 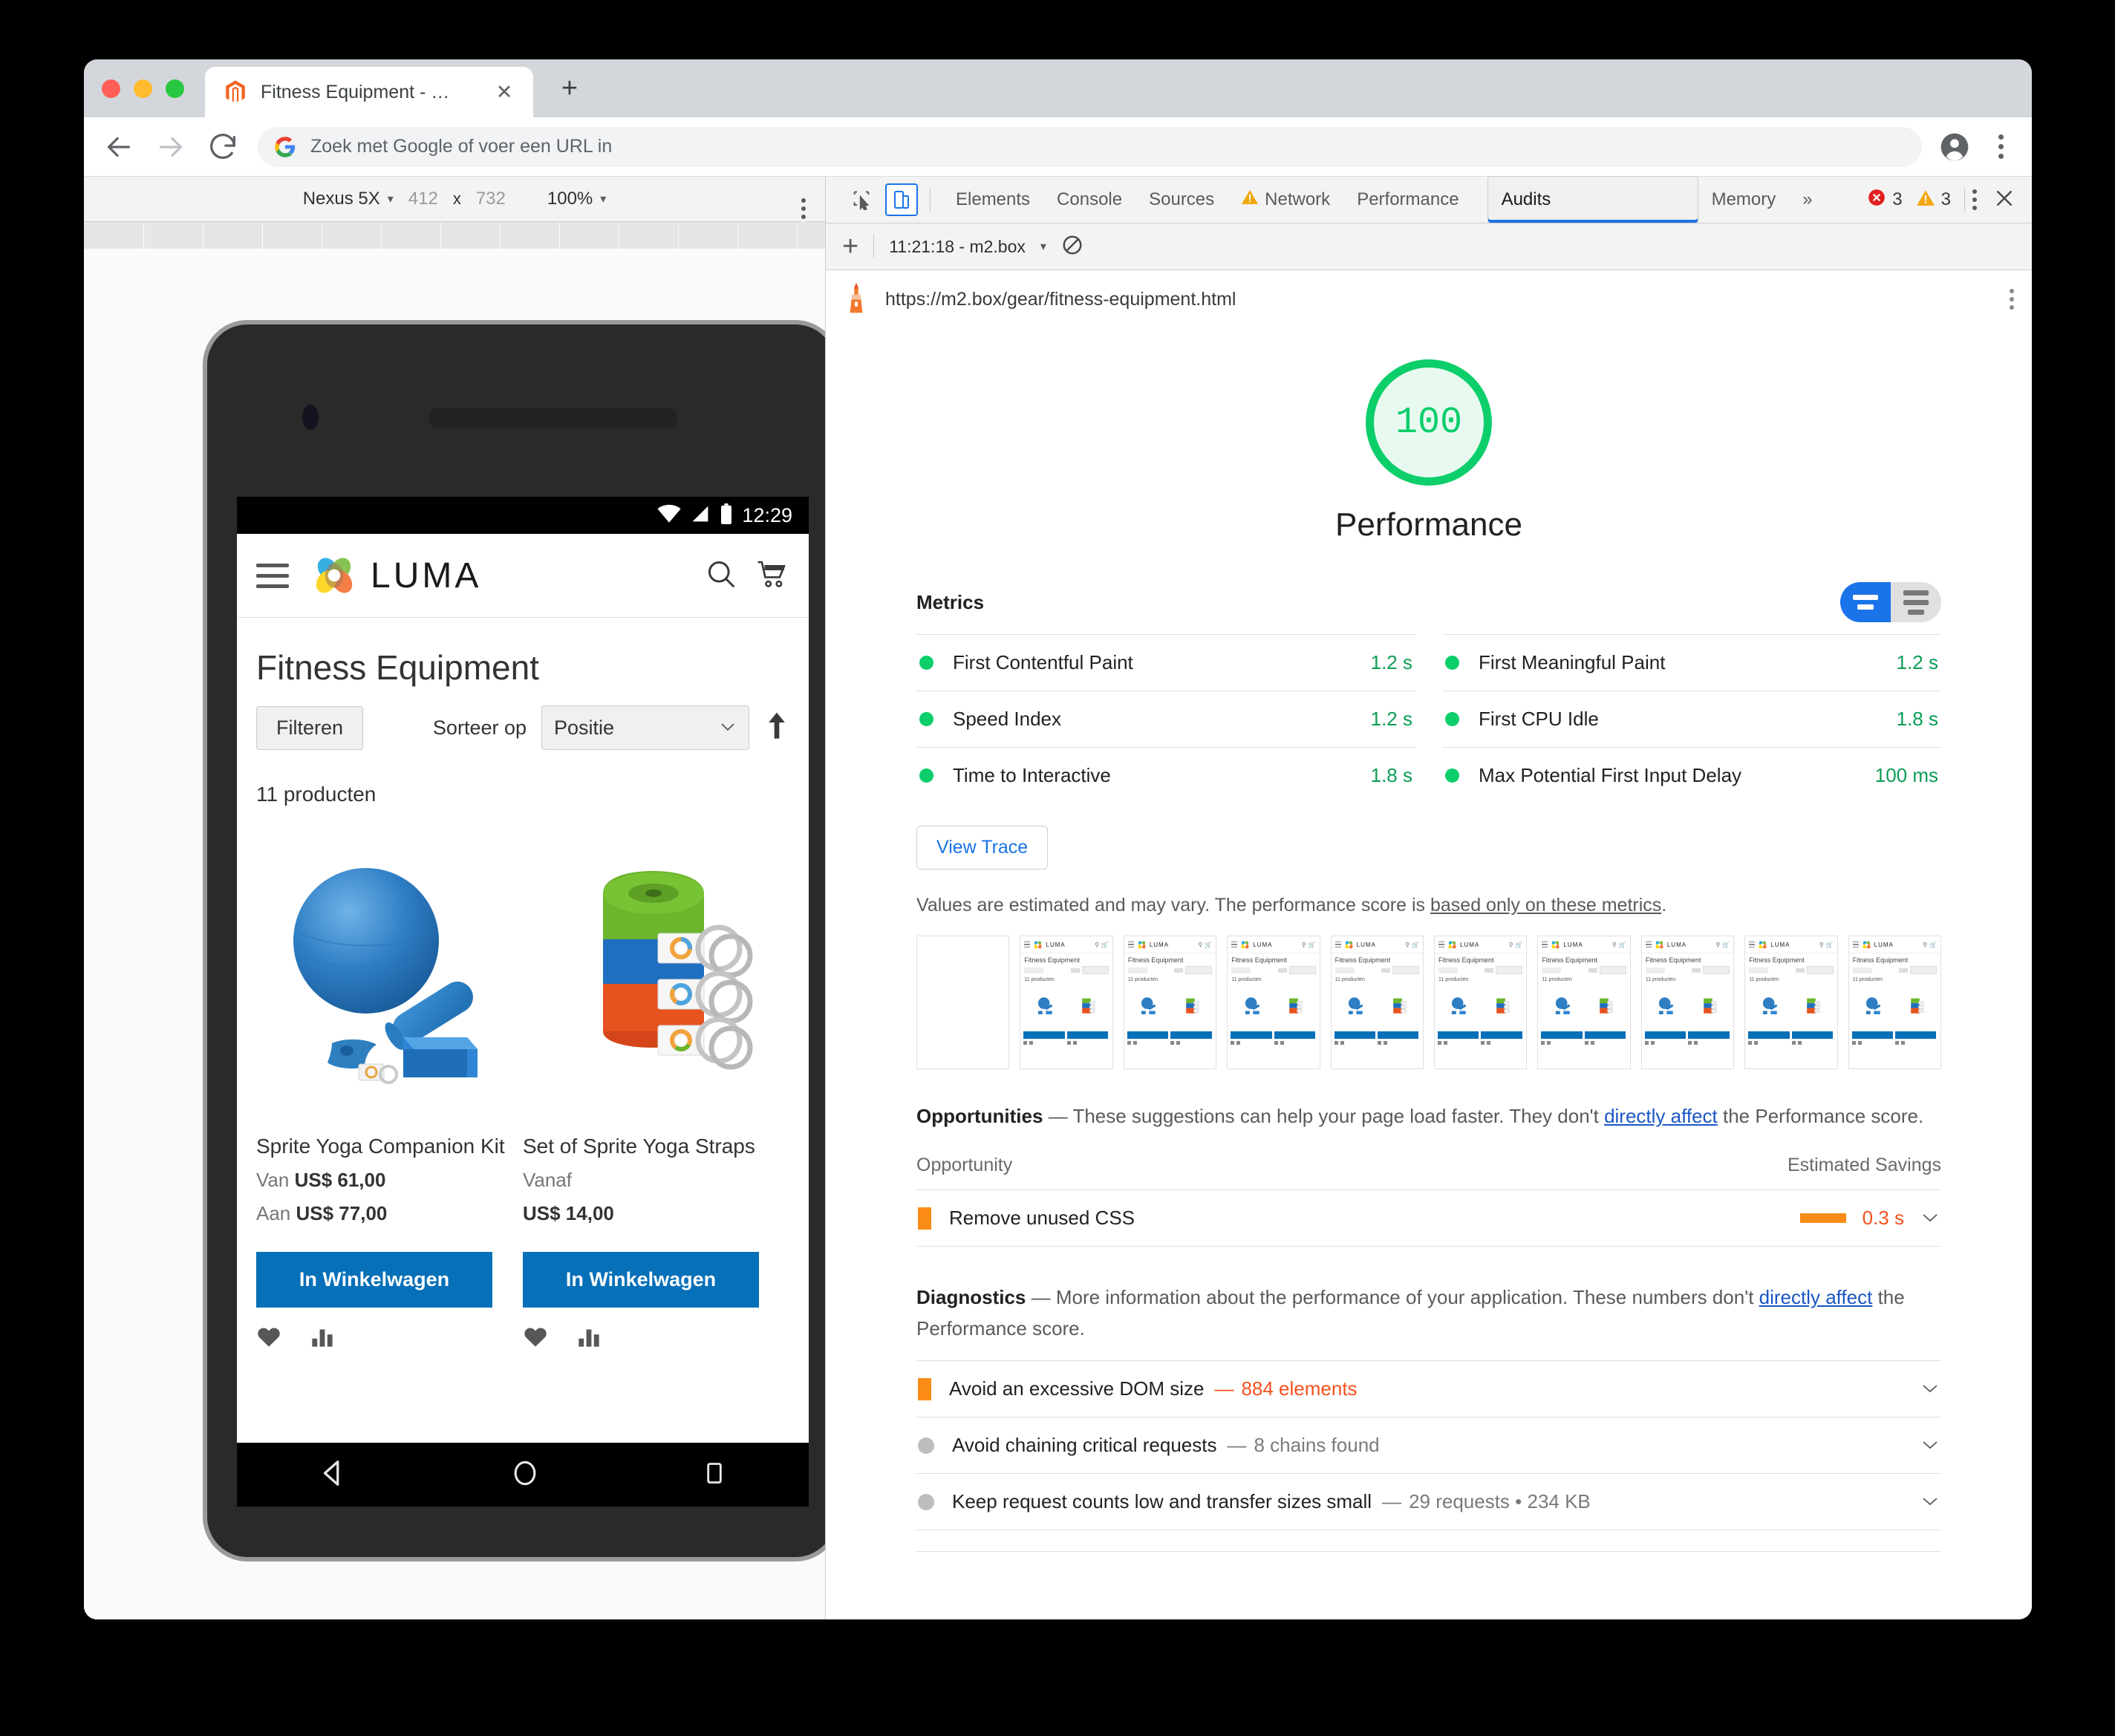 I want to click on sort-select: Positie, so click(x=645, y=727).